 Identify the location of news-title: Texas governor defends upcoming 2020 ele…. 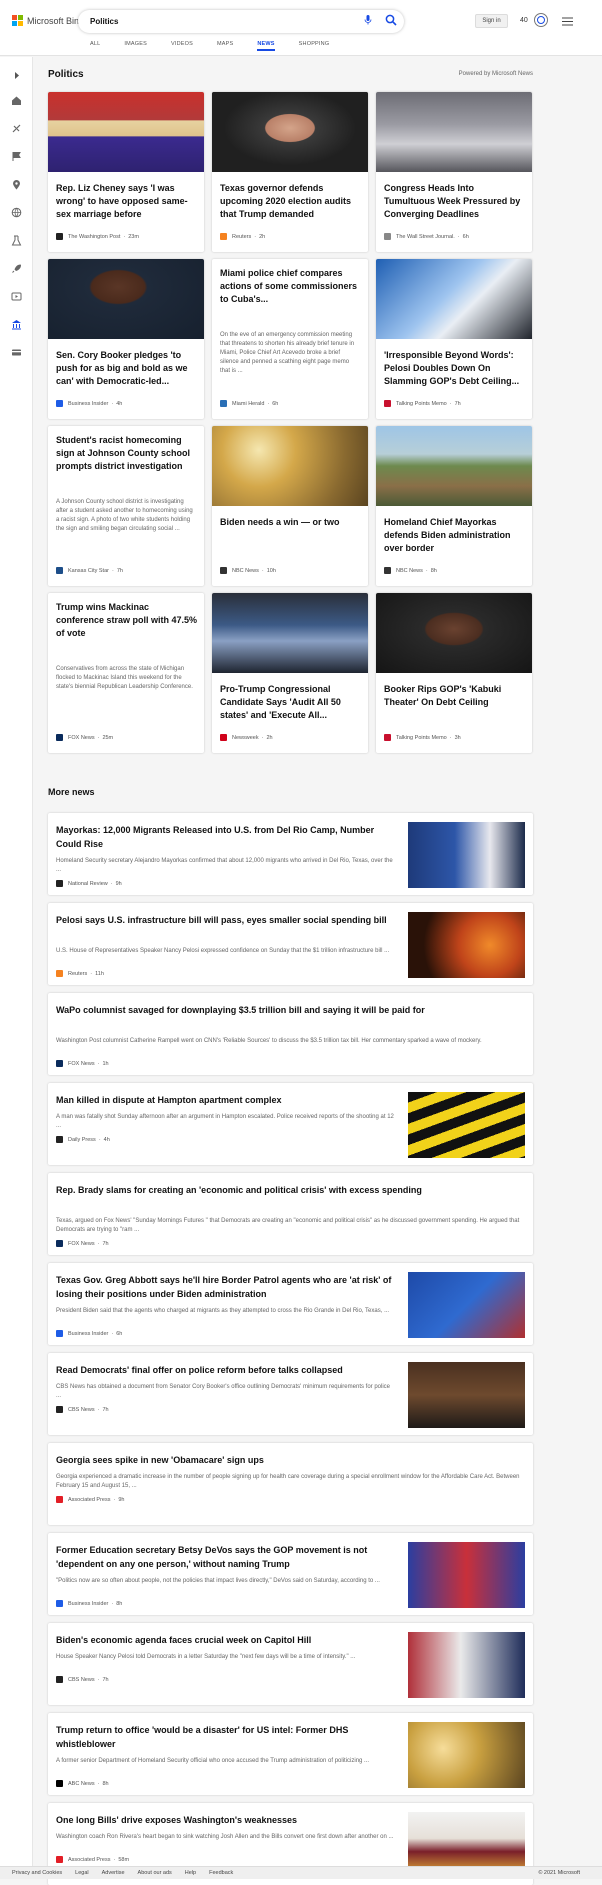
(291, 202).